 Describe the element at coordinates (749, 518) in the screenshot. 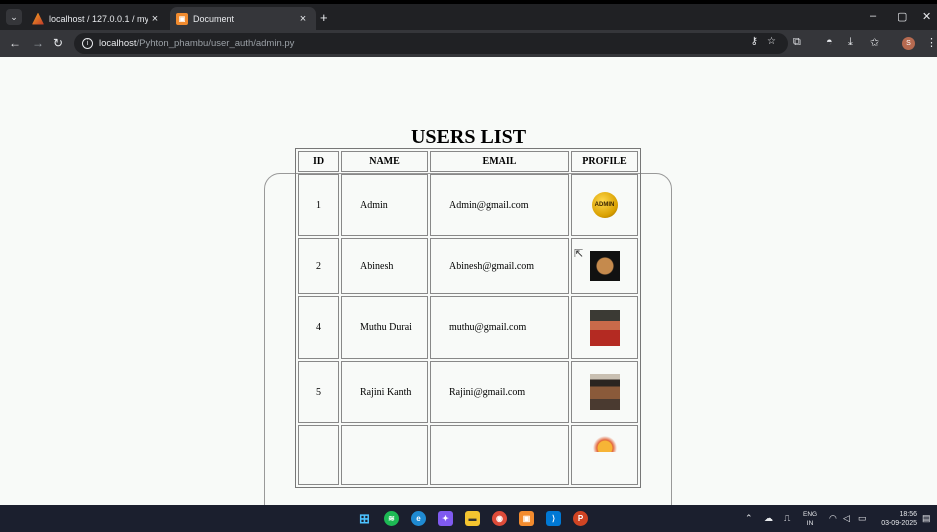

I see `chevron-up-icon: ⌃` at that location.